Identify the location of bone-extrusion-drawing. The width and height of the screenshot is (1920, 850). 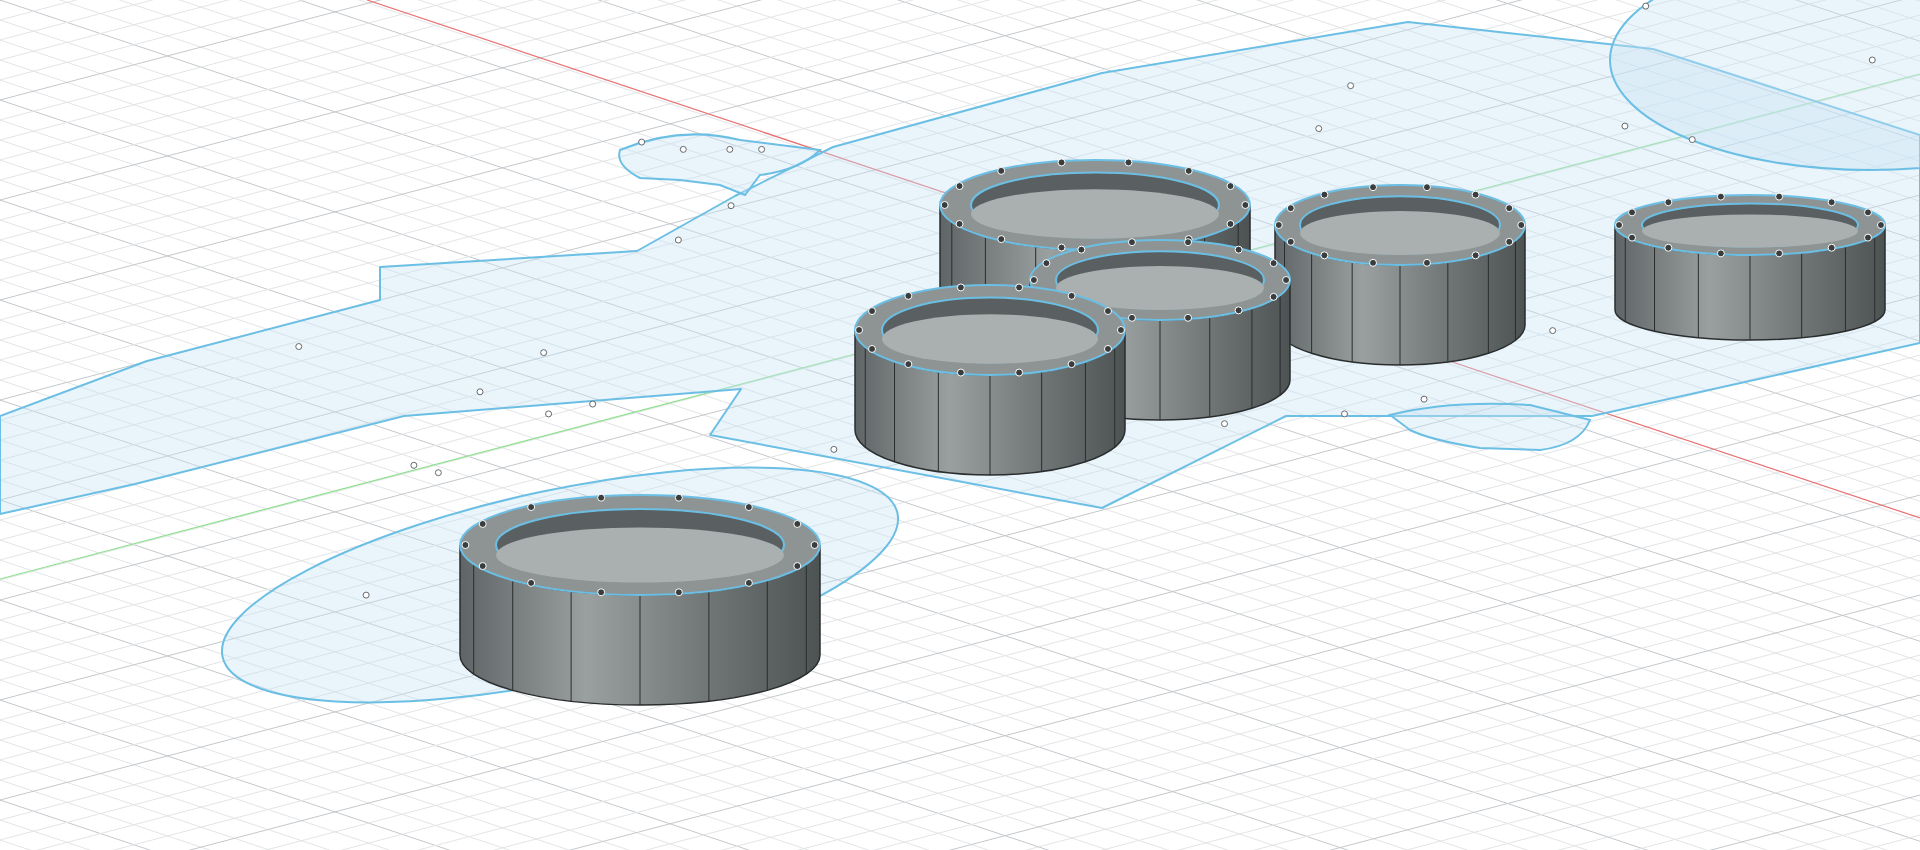
(560, 586).